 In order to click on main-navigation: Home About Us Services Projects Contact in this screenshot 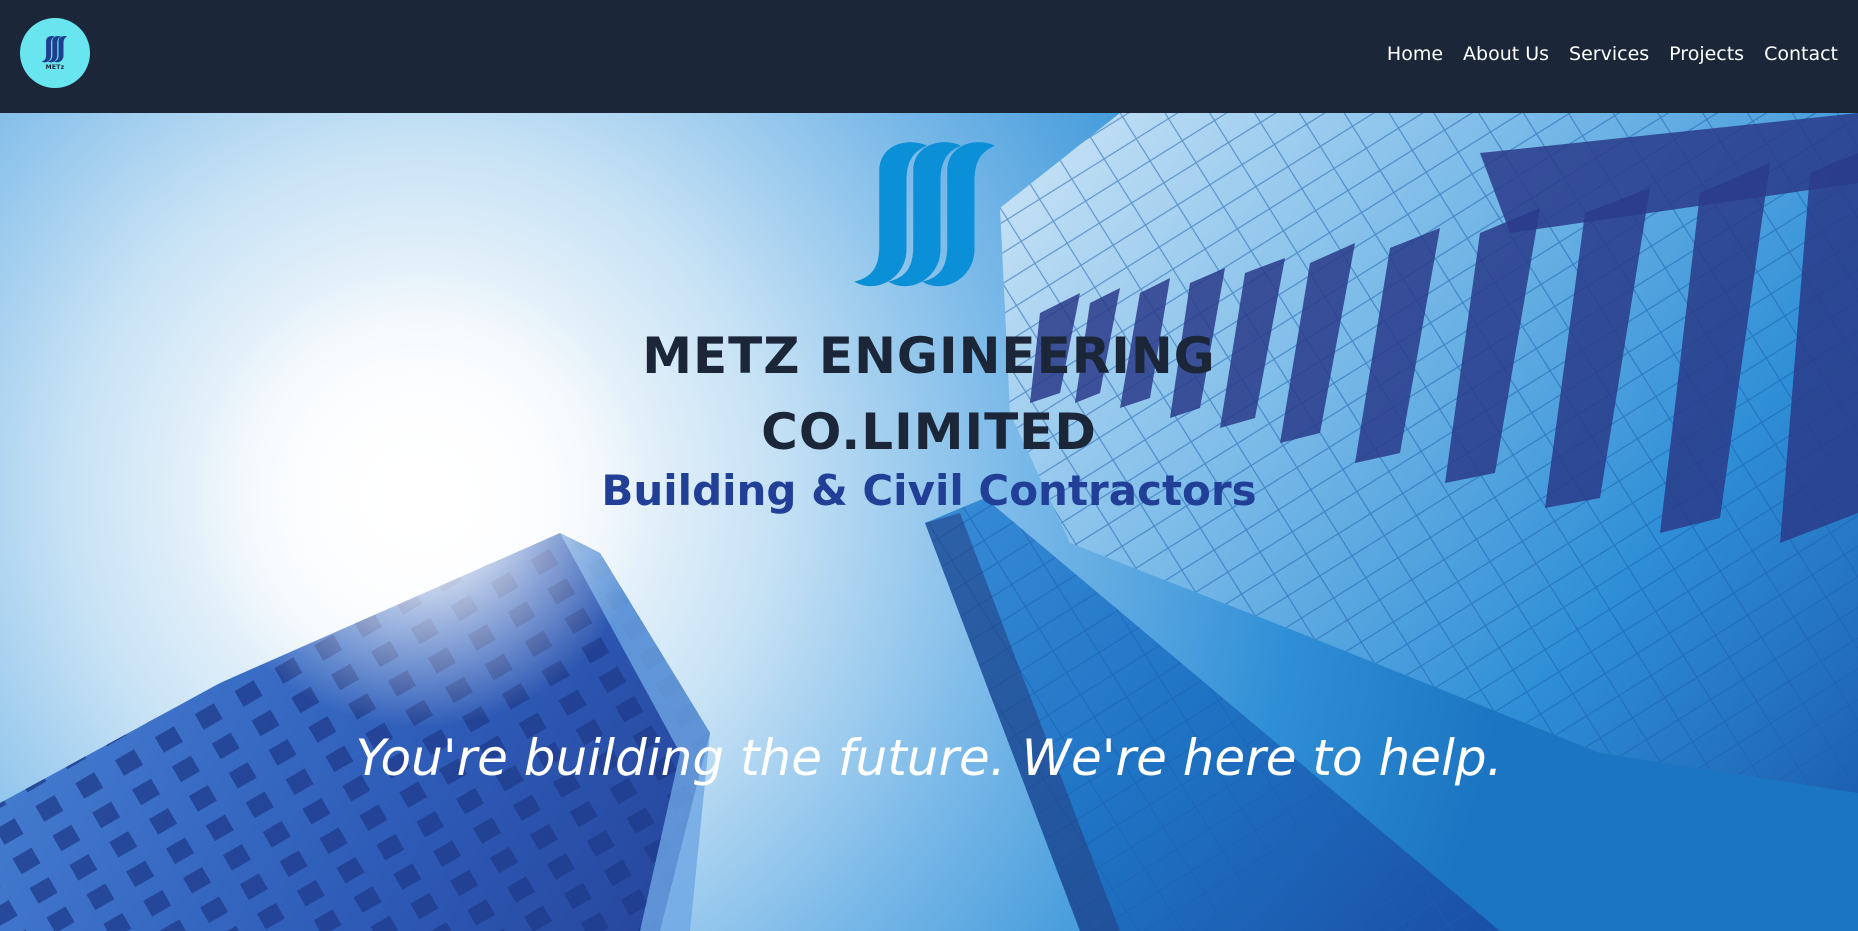, I will do `click(1602, 54)`.